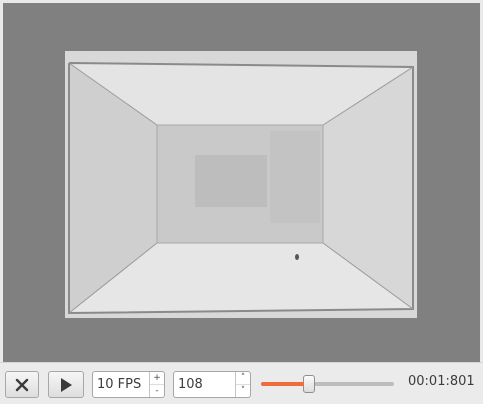 This screenshot has height=404, width=483. I want to click on frame-up-button: ˄, so click(243, 378).